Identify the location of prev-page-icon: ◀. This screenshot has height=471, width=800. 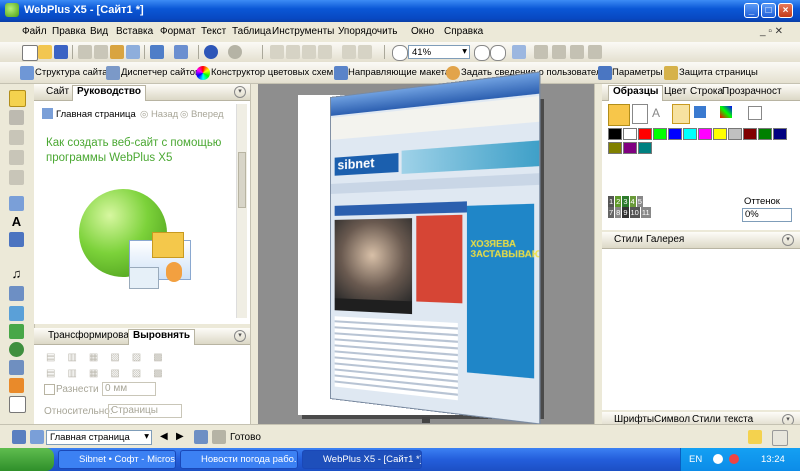
(164, 436).